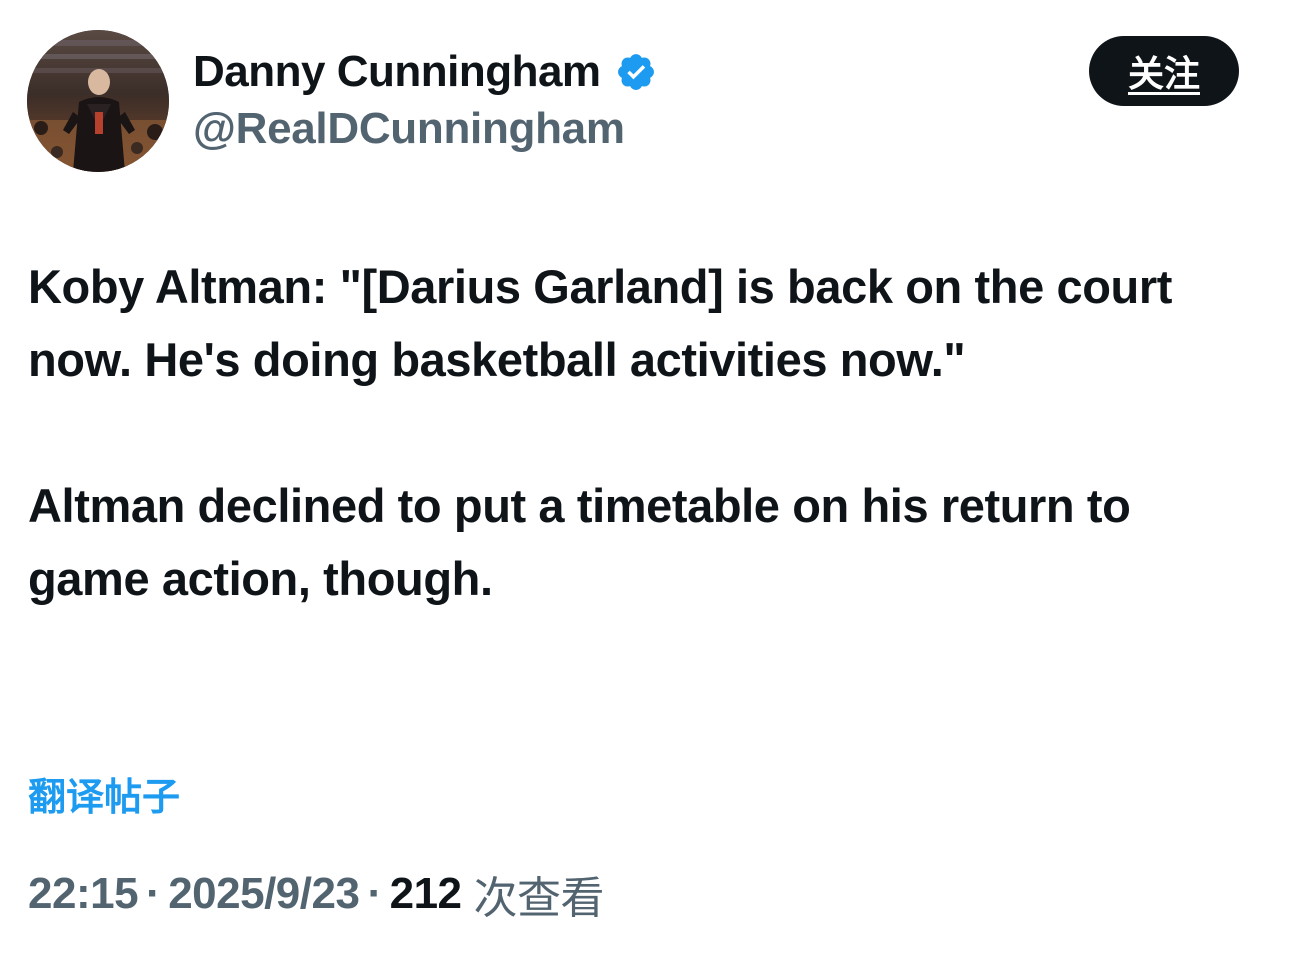 The width and height of the screenshot is (1290, 967). I want to click on tweet-date: 2025/9/23, so click(264, 894).